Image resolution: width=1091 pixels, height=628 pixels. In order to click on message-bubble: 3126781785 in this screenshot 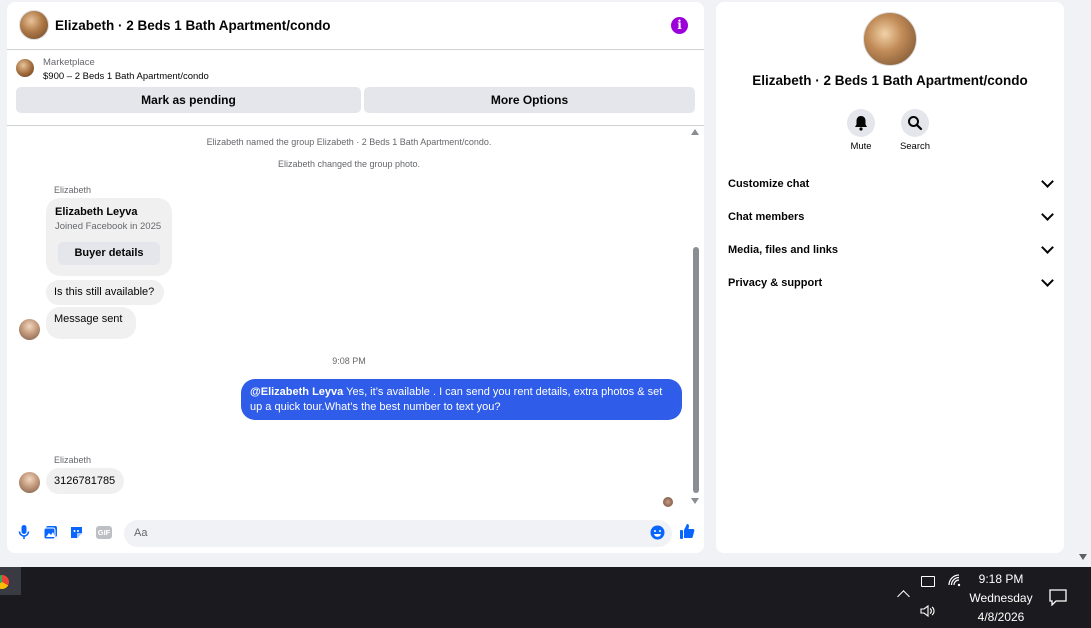, I will do `click(85, 481)`.